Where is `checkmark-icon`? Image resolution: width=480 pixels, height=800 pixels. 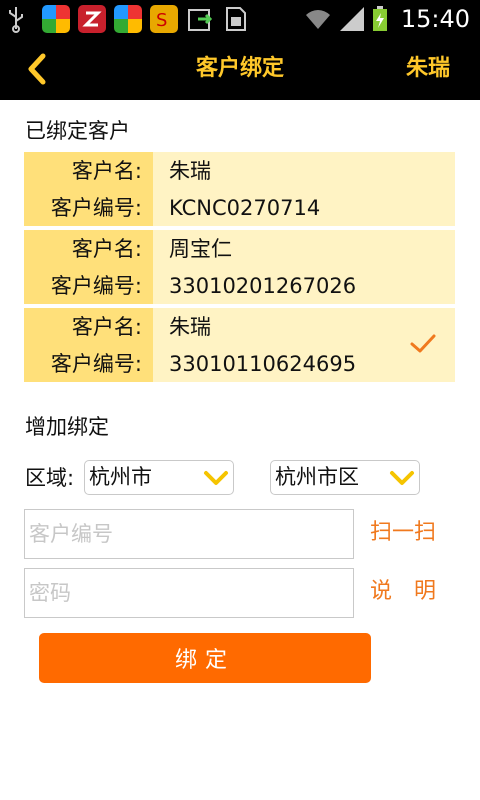 checkmark-icon is located at coordinates (423, 343).